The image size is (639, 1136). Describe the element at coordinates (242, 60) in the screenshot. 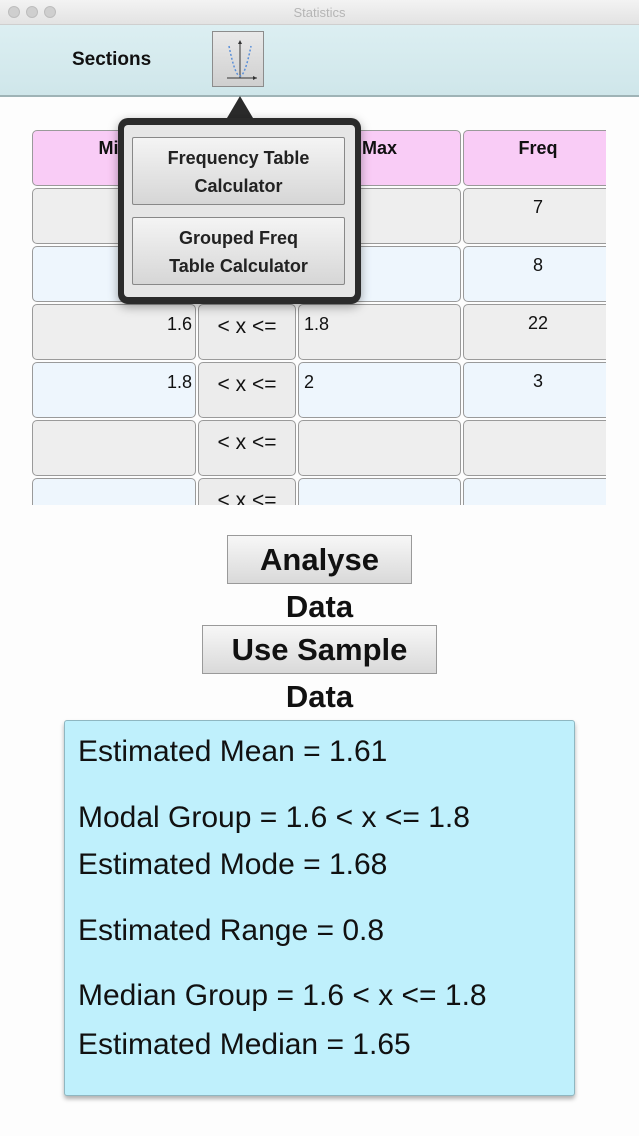

I see `distribution-chart-icon` at that location.